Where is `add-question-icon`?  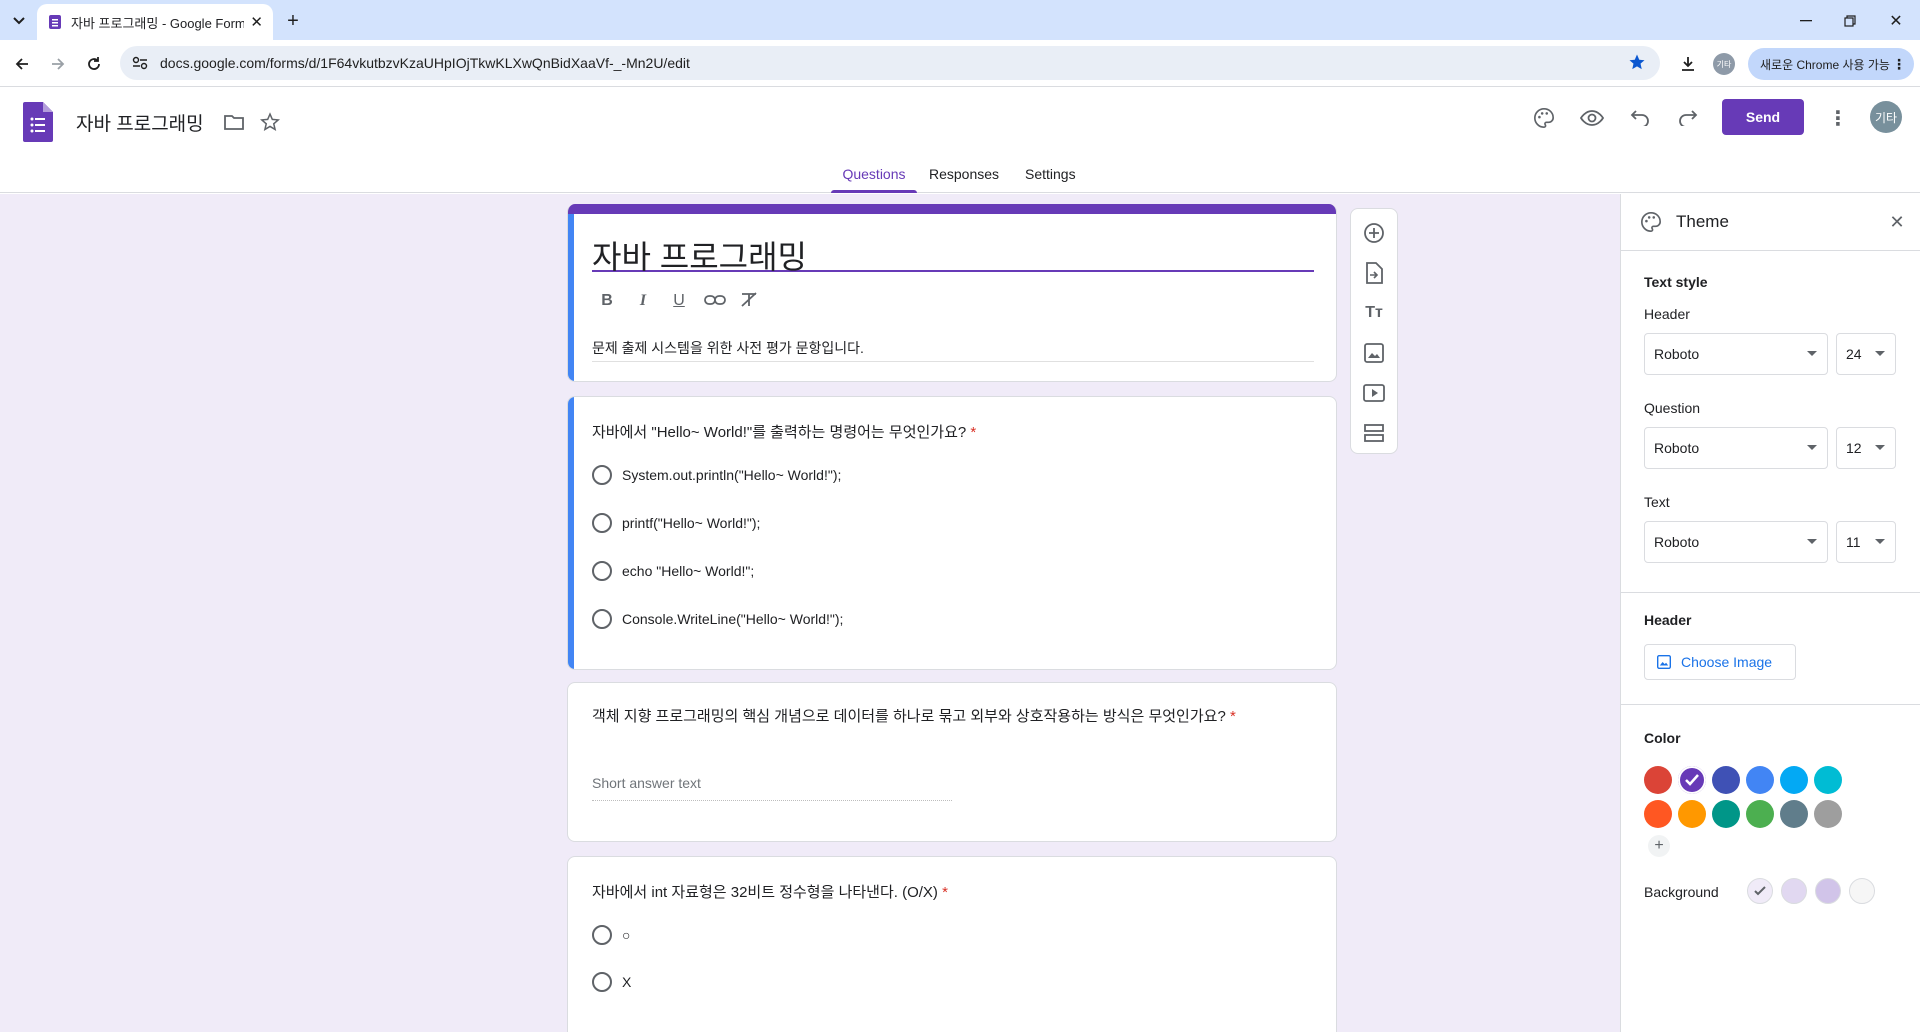 add-question-icon is located at coordinates (1374, 233).